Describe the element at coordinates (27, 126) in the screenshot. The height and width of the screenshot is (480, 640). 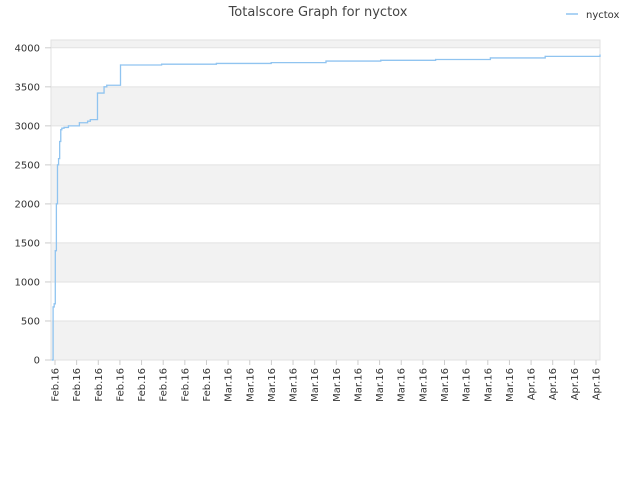
I see `y-tick-label: 3000` at that location.